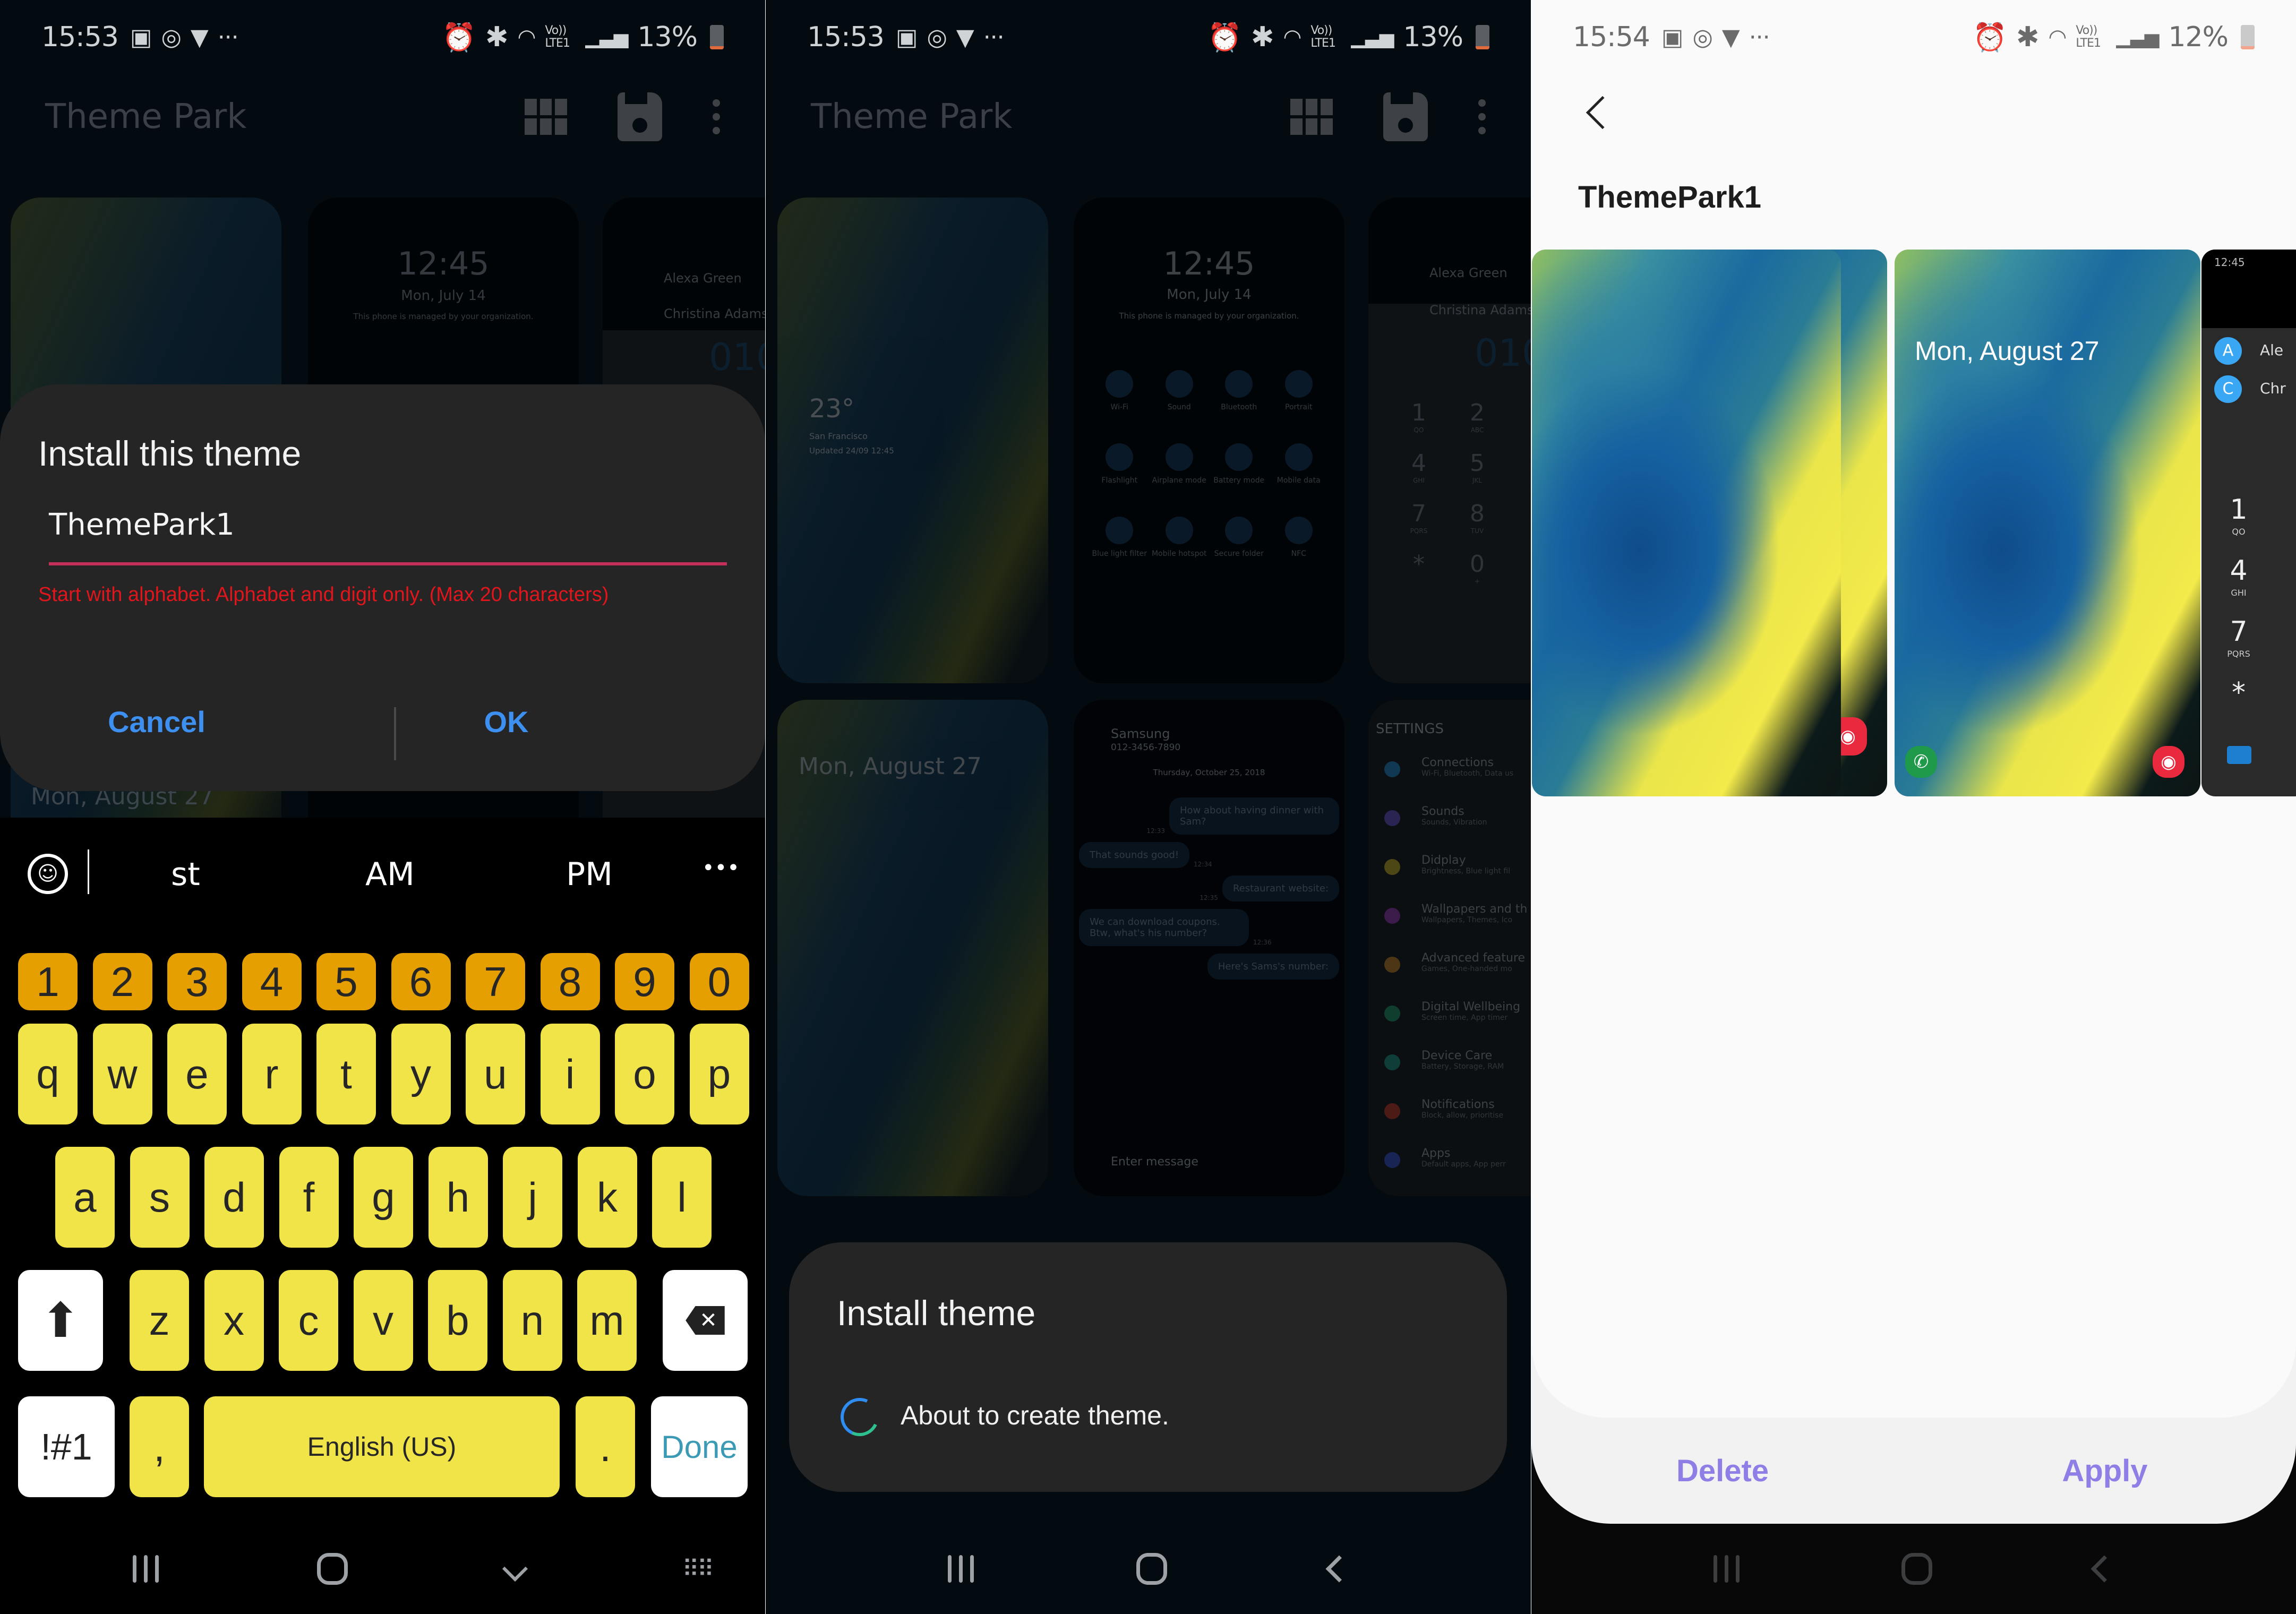  I want to click on key-s: s, so click(160, 1197).